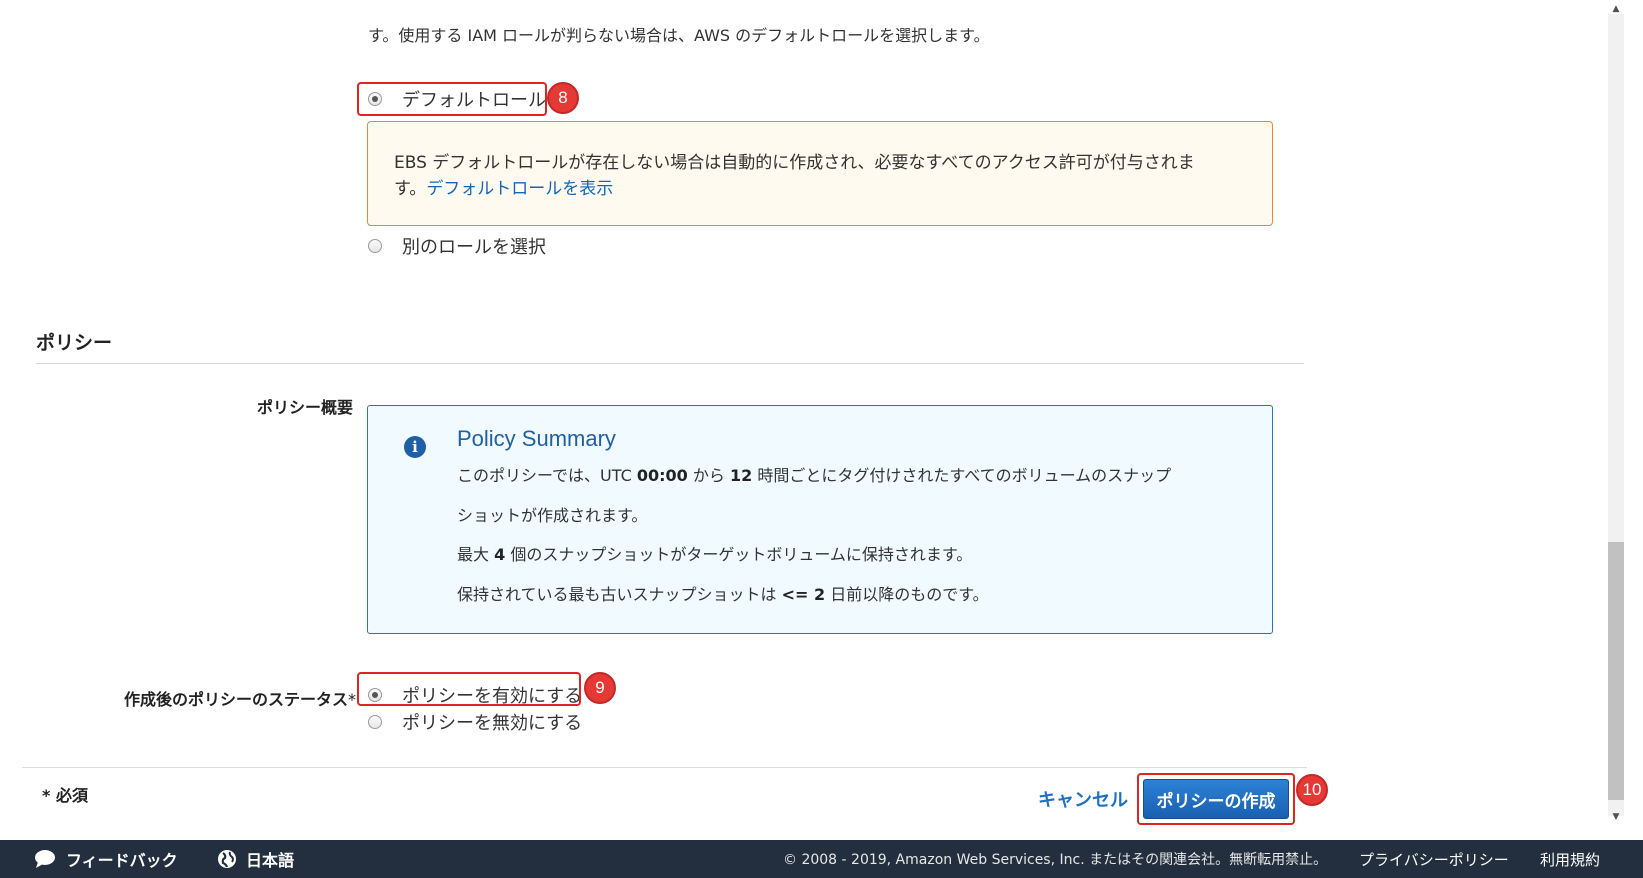 This screenshot has height=878, width=1643. Describe the element at coordinates (715, 554) in the screenshot. I see `summary-line-3: 最大 4 個のスナップショットがターゲットボリュームに保持されます。` at that location.